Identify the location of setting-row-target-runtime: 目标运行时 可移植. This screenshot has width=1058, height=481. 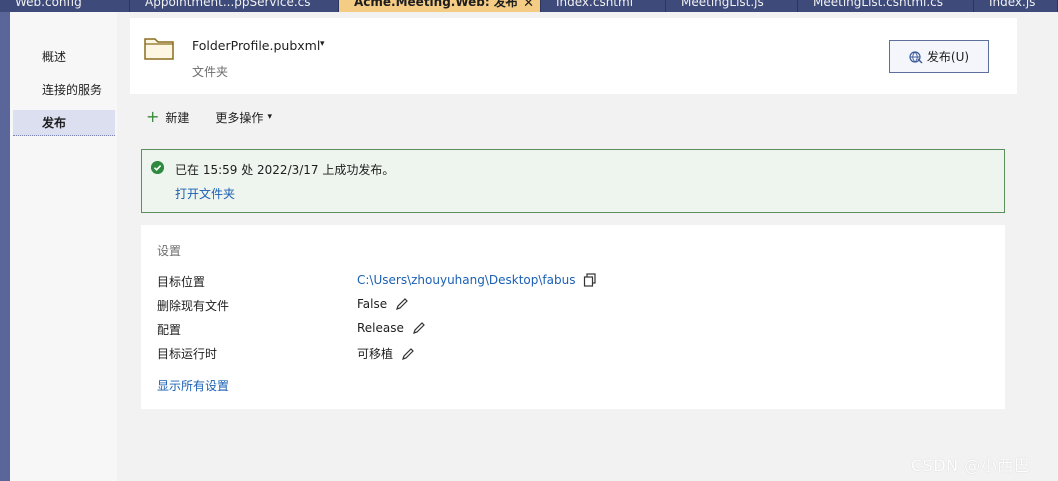
(577, 354).